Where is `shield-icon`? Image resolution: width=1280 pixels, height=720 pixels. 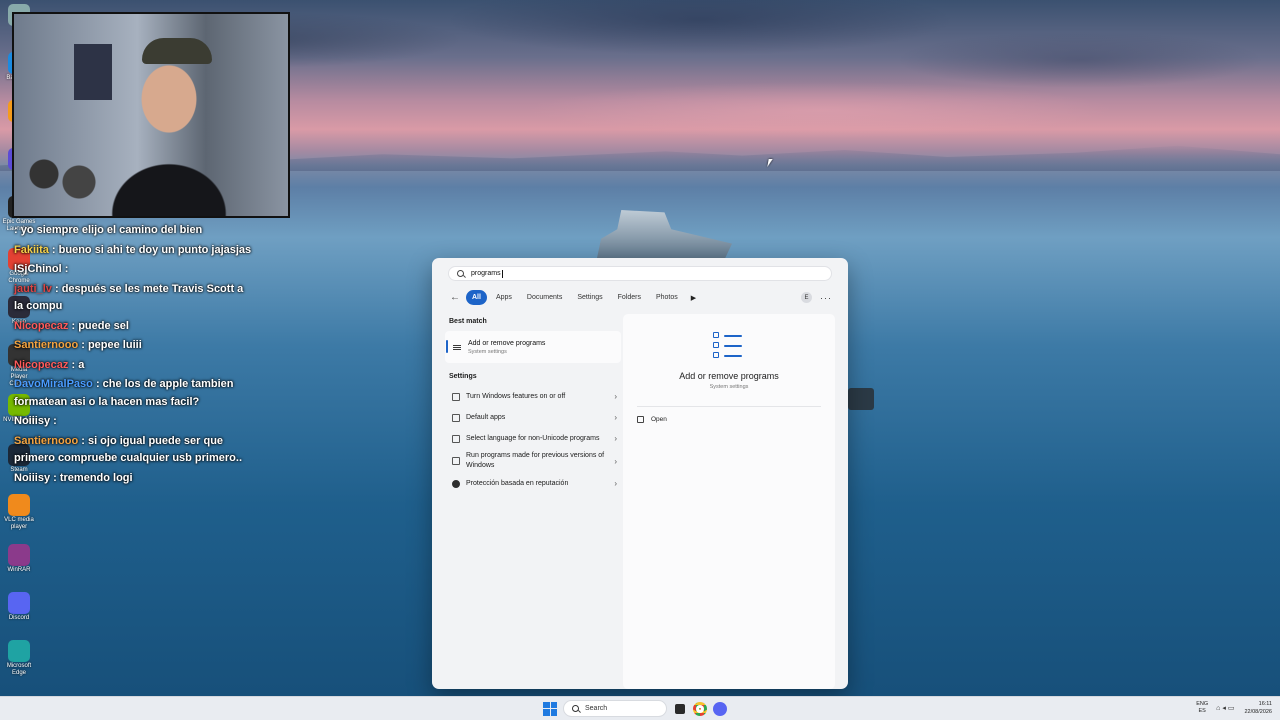 shield-icon is located at coordinates (456, 483).